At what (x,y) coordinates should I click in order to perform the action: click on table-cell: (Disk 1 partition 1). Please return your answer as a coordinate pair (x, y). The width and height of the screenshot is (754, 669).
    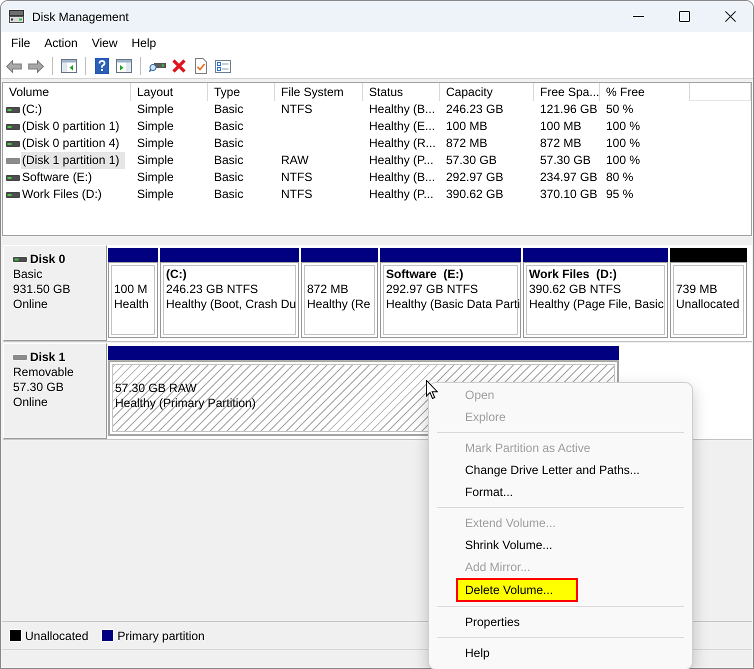
    Looking at the image, I should click on (73, 160).